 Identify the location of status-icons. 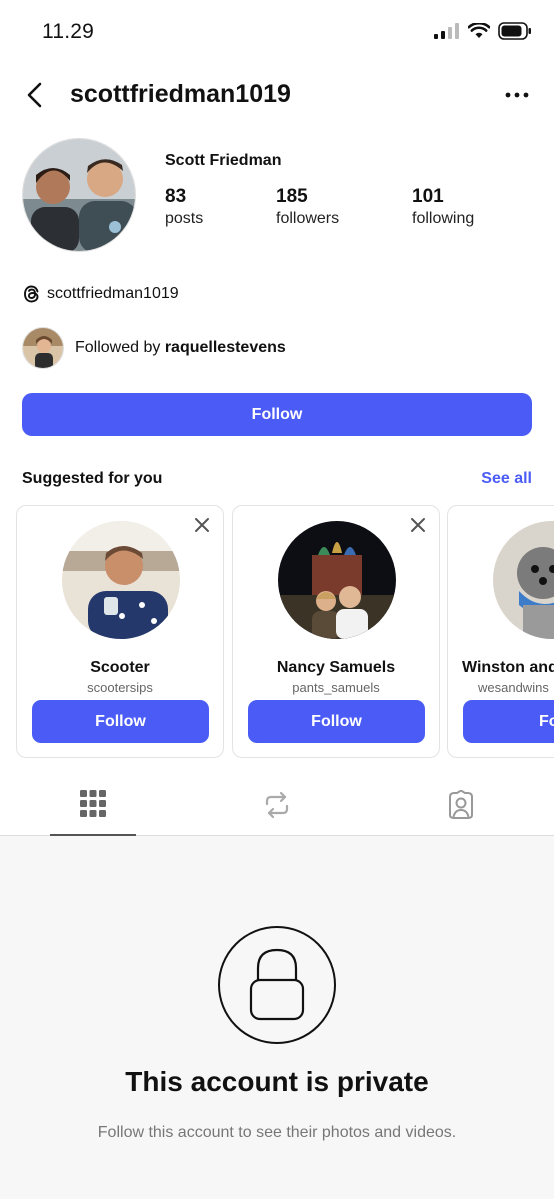
(483, 31).